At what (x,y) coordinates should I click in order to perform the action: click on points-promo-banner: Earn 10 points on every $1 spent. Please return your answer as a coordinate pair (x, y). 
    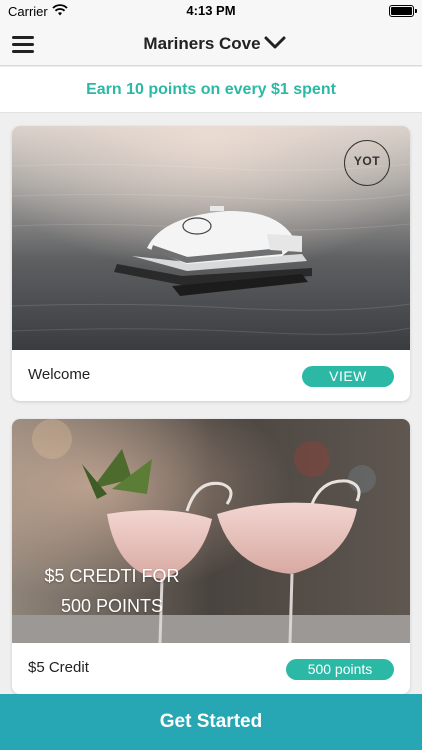
    Looking at the image, I should click on (211, 90).